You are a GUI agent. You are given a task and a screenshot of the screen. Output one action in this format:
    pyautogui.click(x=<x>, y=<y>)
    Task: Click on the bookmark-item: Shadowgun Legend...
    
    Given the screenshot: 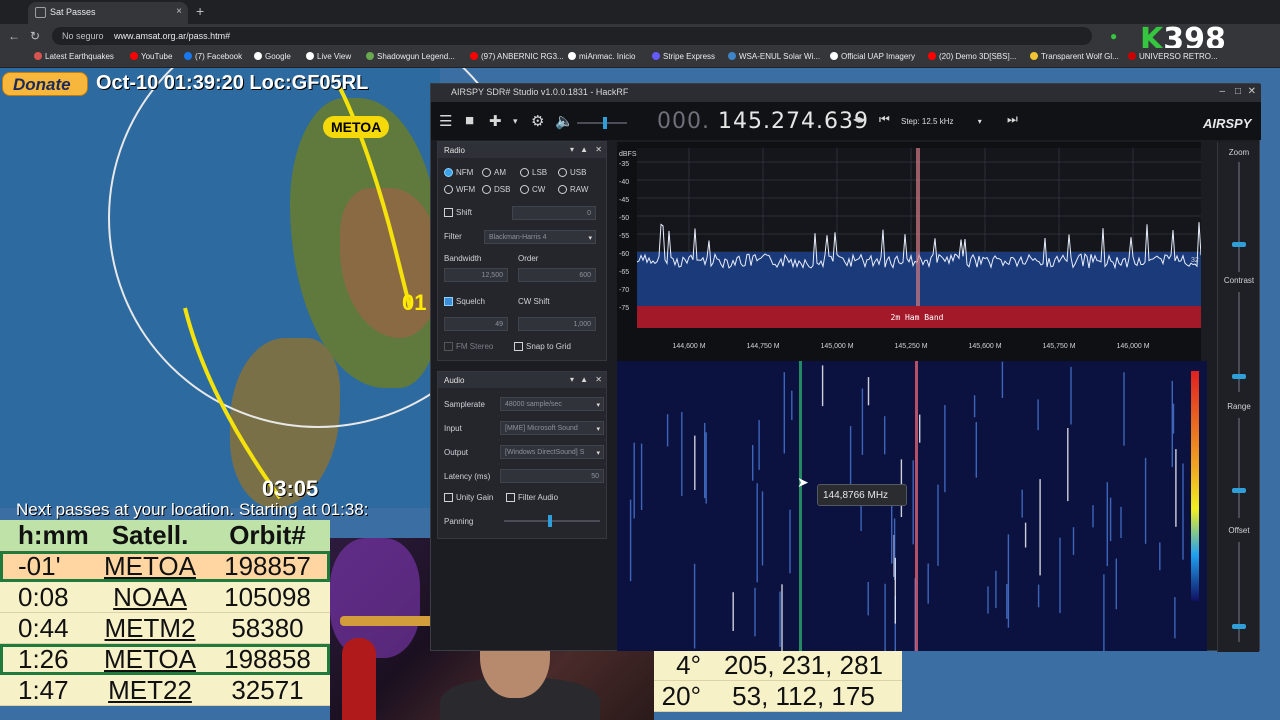 What is the action you would take?
    pyautogui.click(x=410, y=56)
    